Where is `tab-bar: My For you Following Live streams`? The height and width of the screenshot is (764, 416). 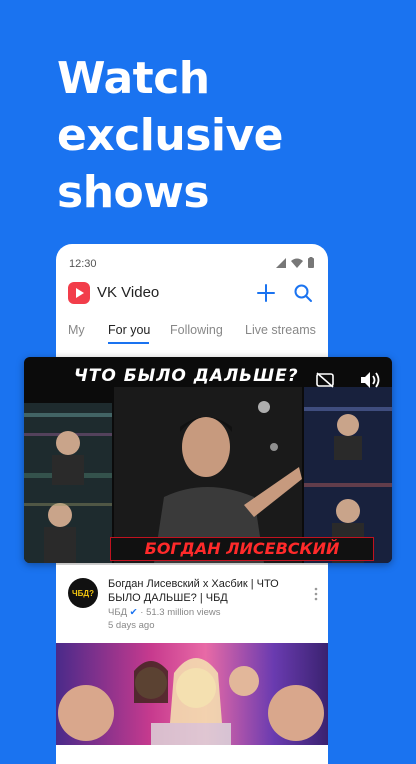 tab-bar: My For you Following Live streams is located at coordinates (192, 332).